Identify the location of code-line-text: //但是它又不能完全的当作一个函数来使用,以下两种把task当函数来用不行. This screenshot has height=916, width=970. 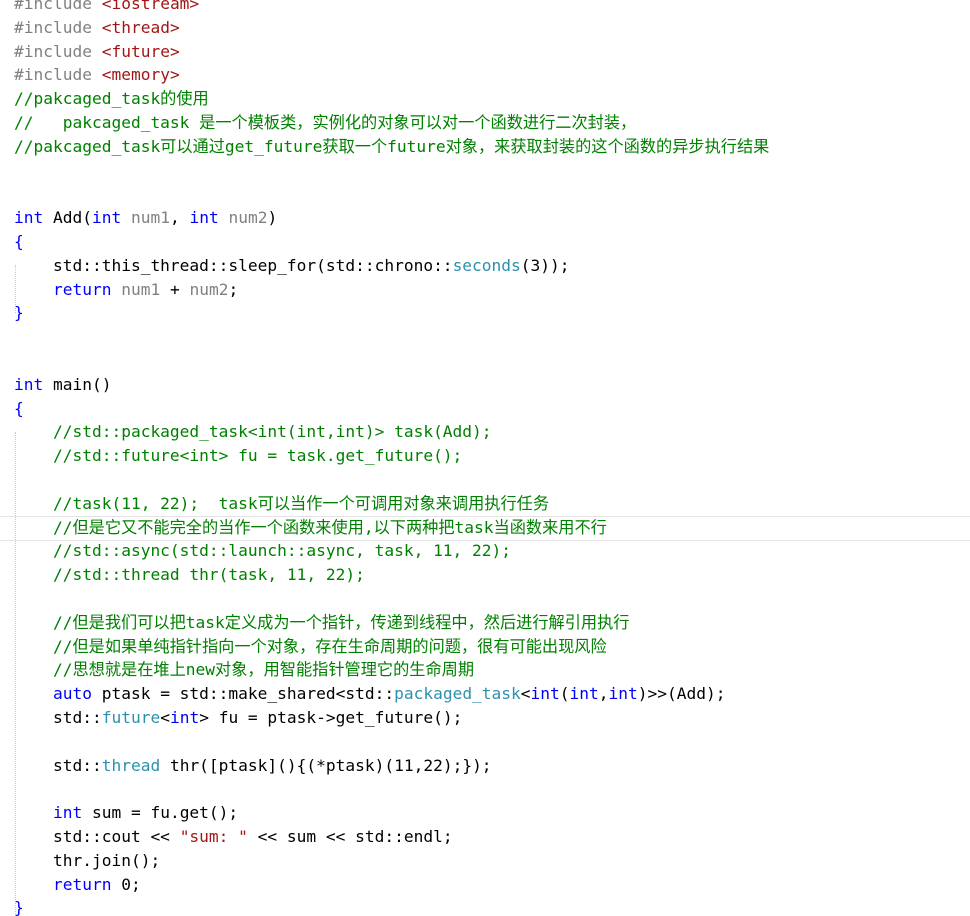
(310, 528).